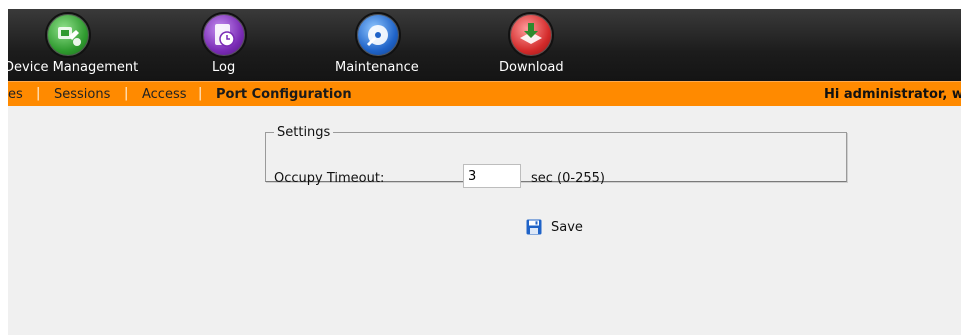 Image resolution: width=961 pixels, height=335 pixels. Describe the element at coordinates (224, 67) in the screenshot. I see `toolbar-label: Log` at that location.